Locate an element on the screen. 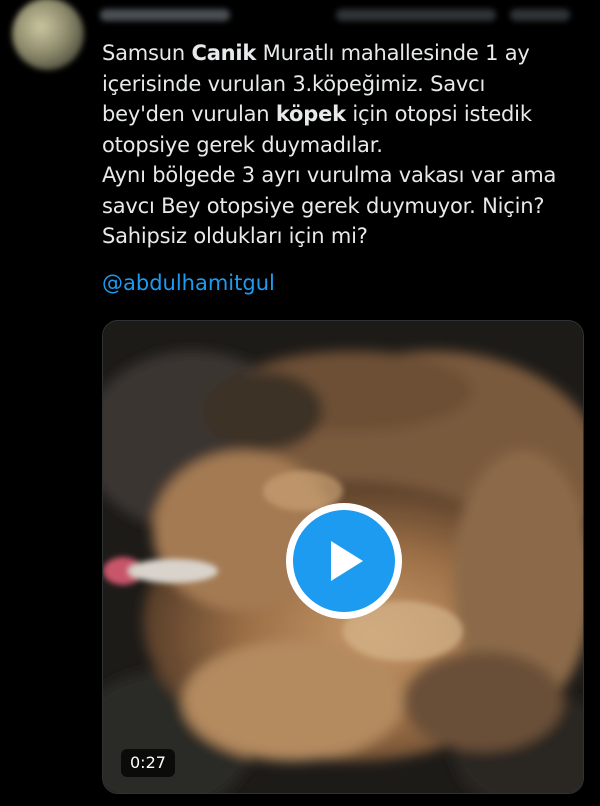 This screenshot has width=600, height=806. blurred-handle is located at coordinates (416, 15).